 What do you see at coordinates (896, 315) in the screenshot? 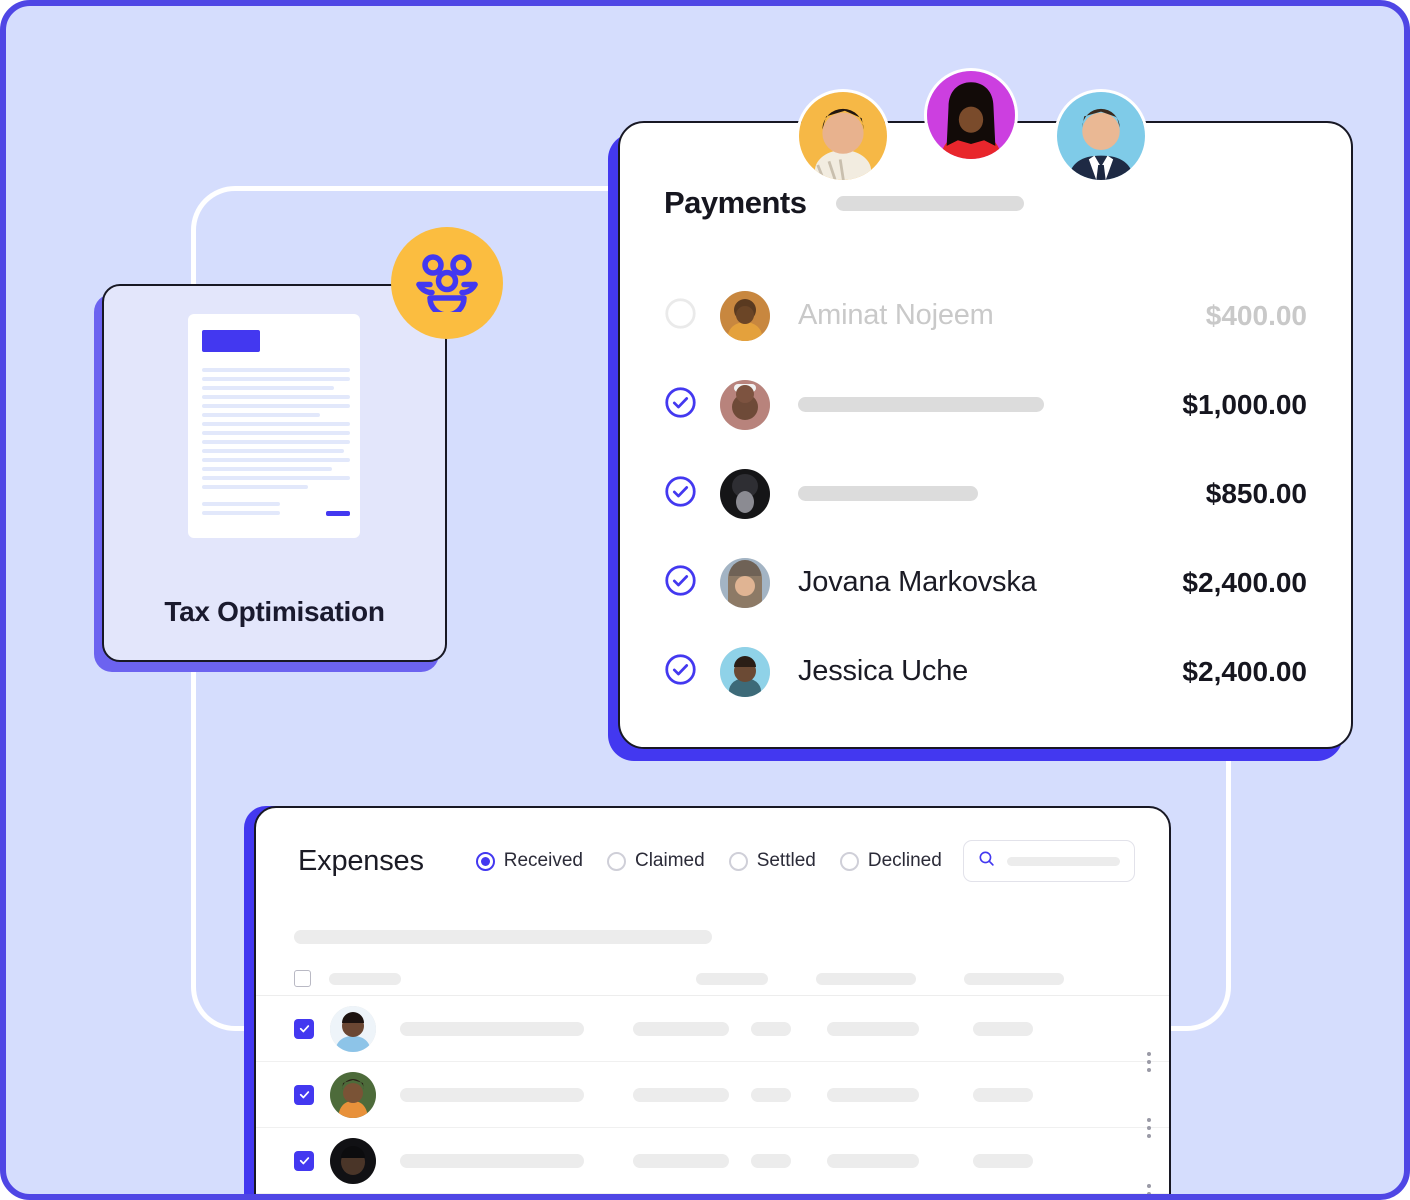
I see `payment-name: Aminat Nojeem` at bounding box center [896, 315].